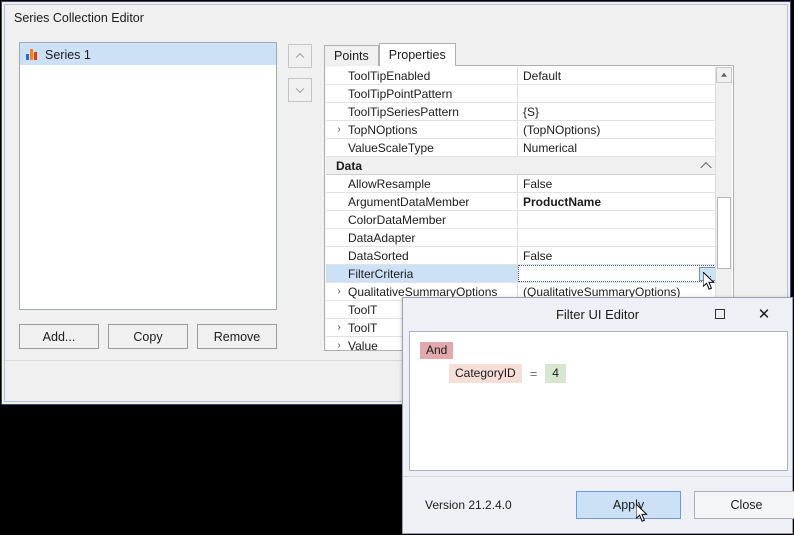 This screenshot has height=535, width=794. I want to click on list-action-buttons: Add... Copy Remove, so click(148, 336).